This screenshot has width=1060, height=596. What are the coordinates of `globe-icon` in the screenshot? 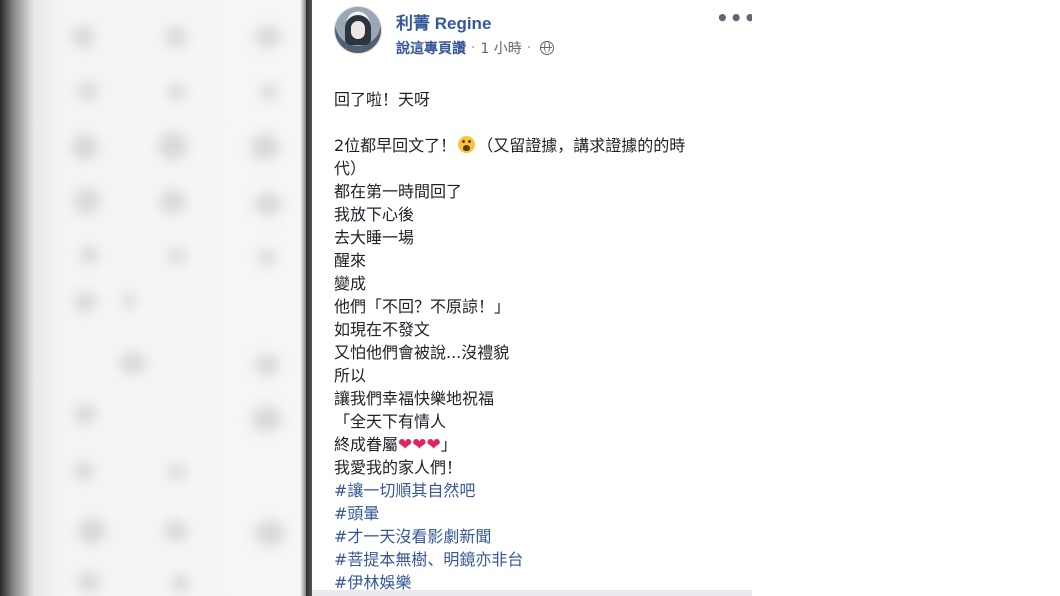 It's located at (547, 48).